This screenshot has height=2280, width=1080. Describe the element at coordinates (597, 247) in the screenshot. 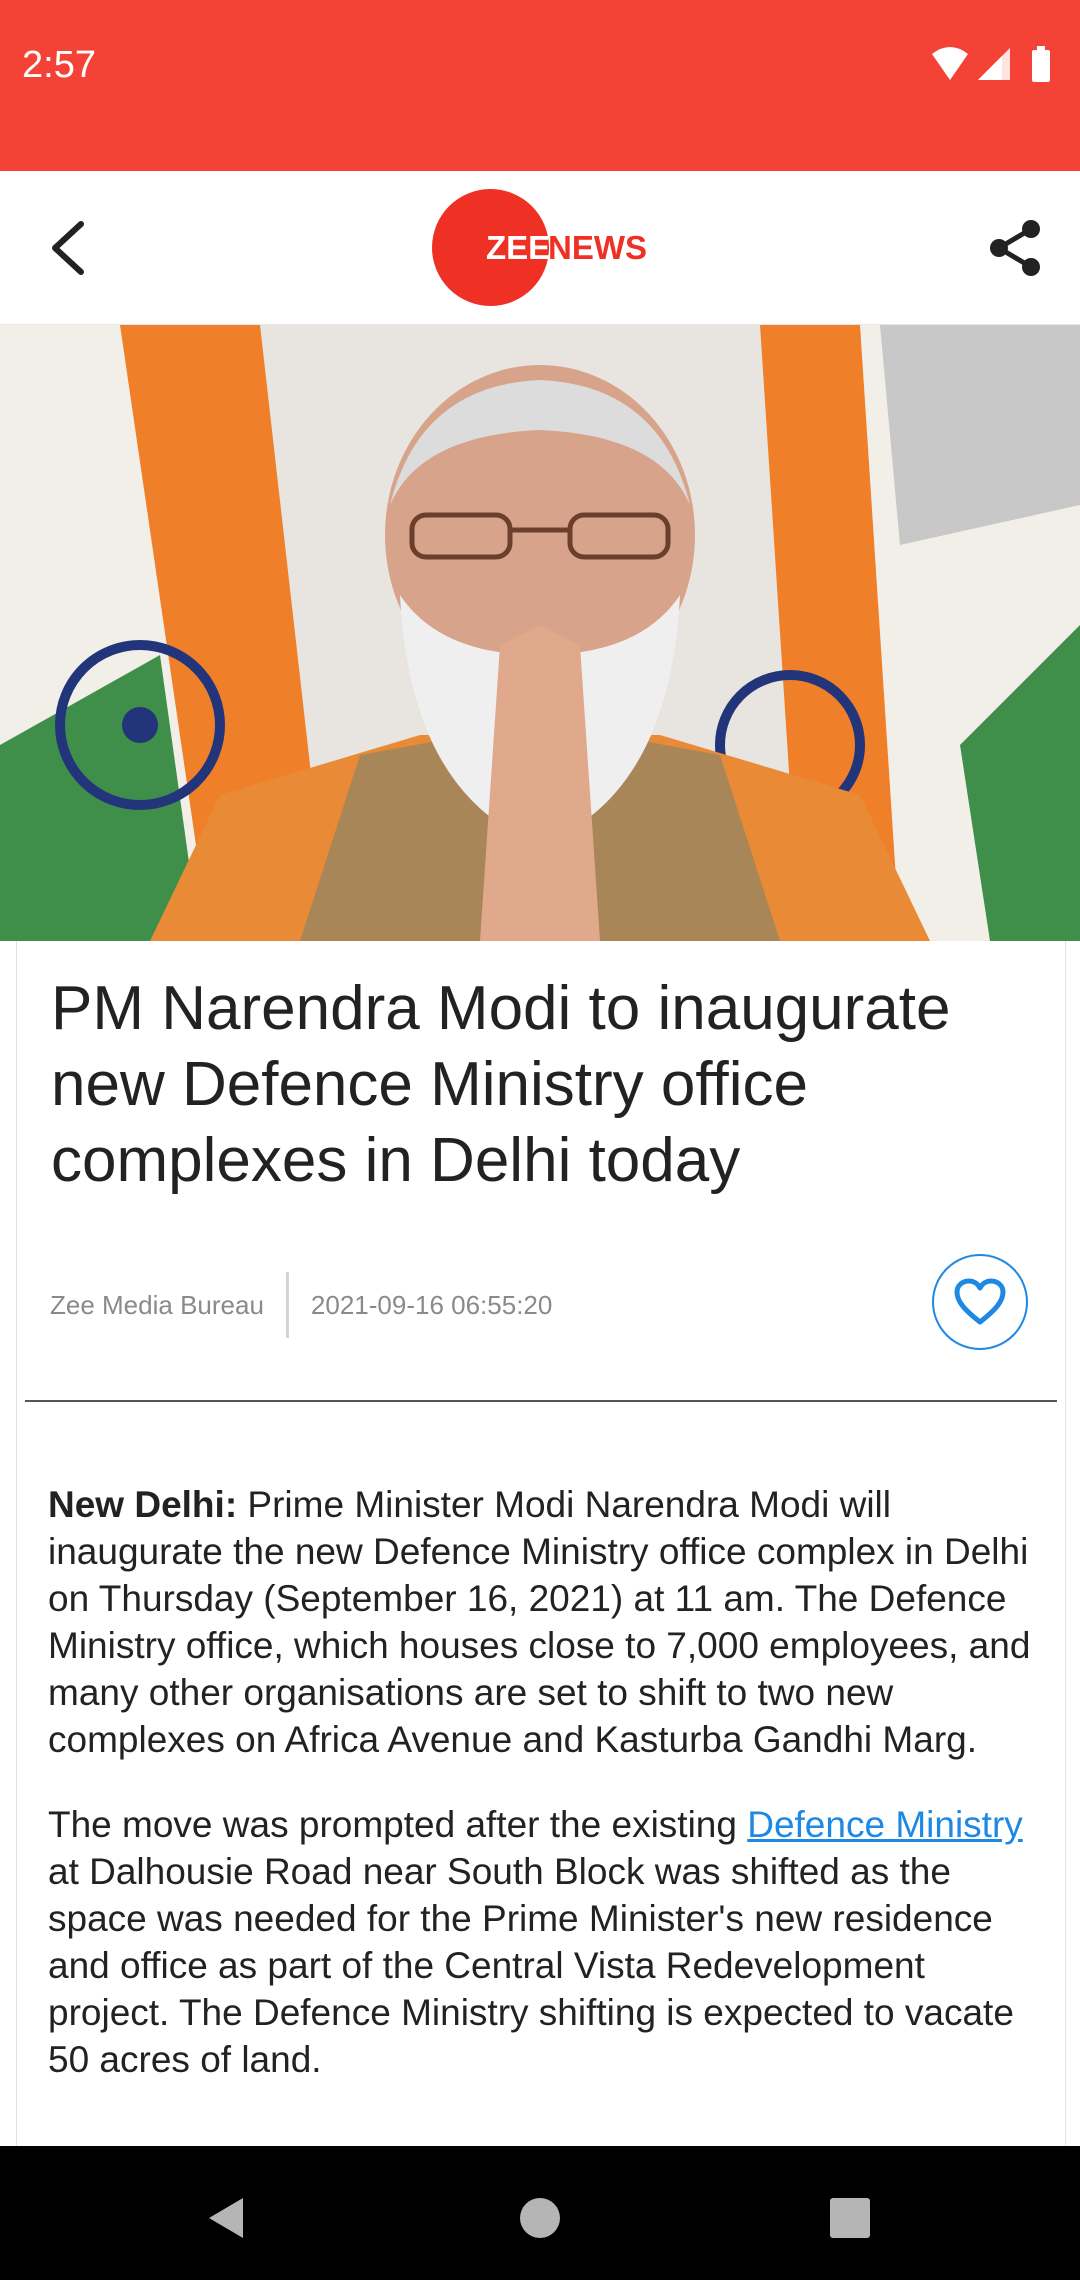

I see `logo-news-text: NEWS` at that location.